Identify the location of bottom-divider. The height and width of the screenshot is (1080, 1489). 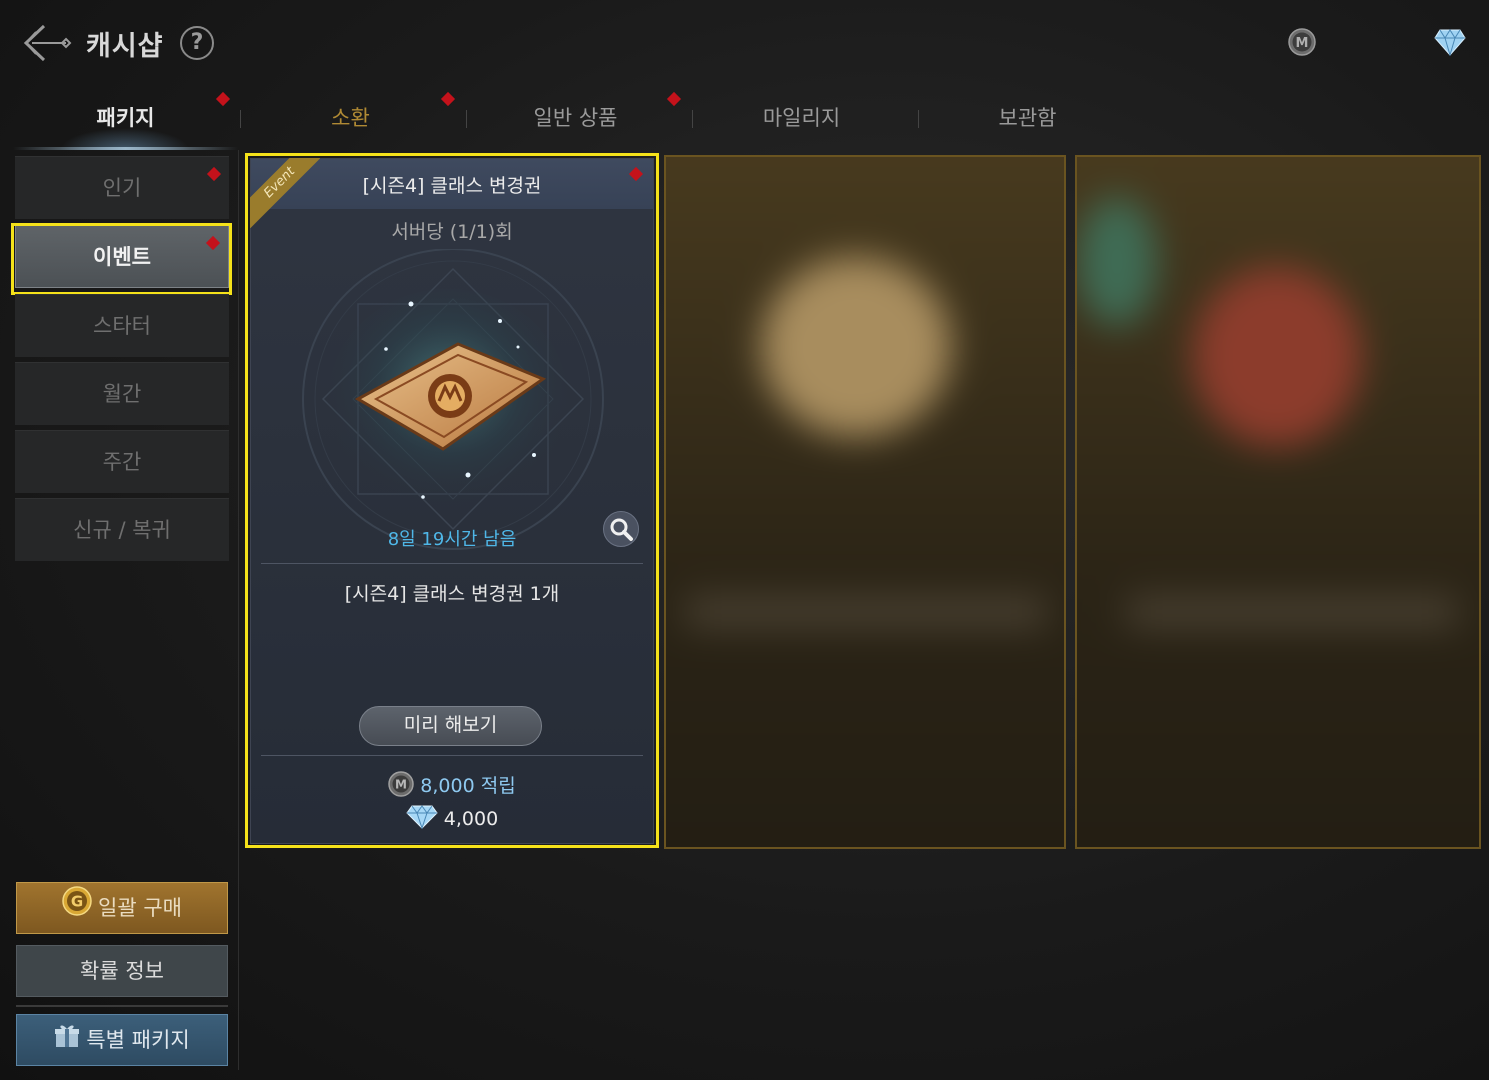
(122, 1006).